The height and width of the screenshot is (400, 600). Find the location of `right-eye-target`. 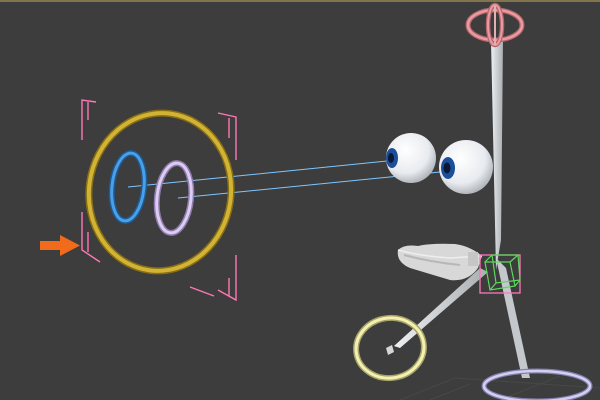

right-eye-target is located at coordinates (174, 198).